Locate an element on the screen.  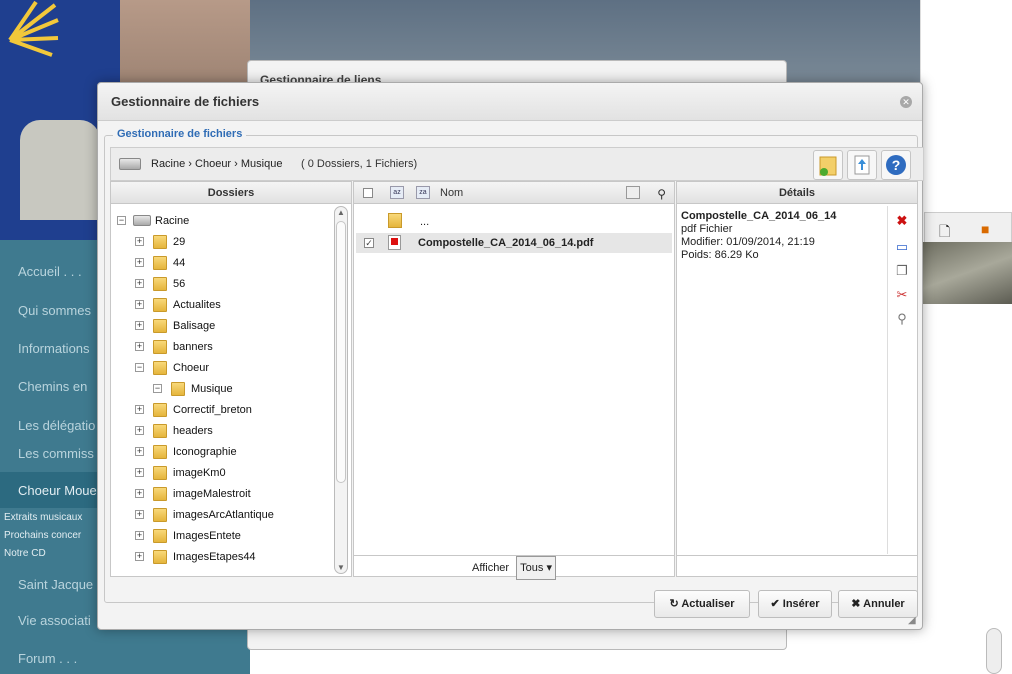
search-icon: ⚲ is located at coordinates (661, 194).